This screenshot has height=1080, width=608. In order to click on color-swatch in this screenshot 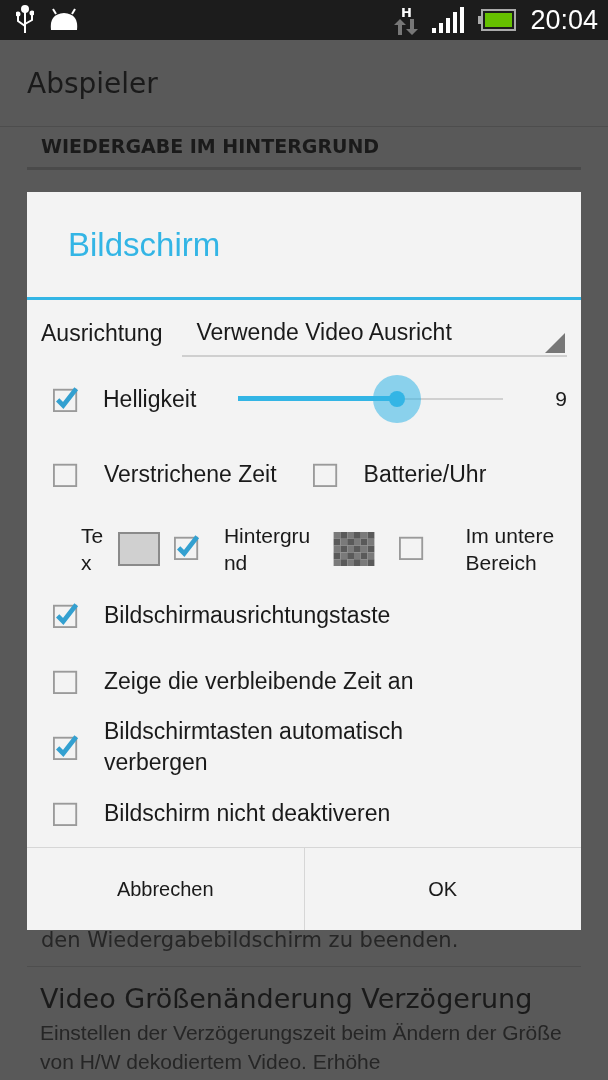, I will do `click(138, 549)`.